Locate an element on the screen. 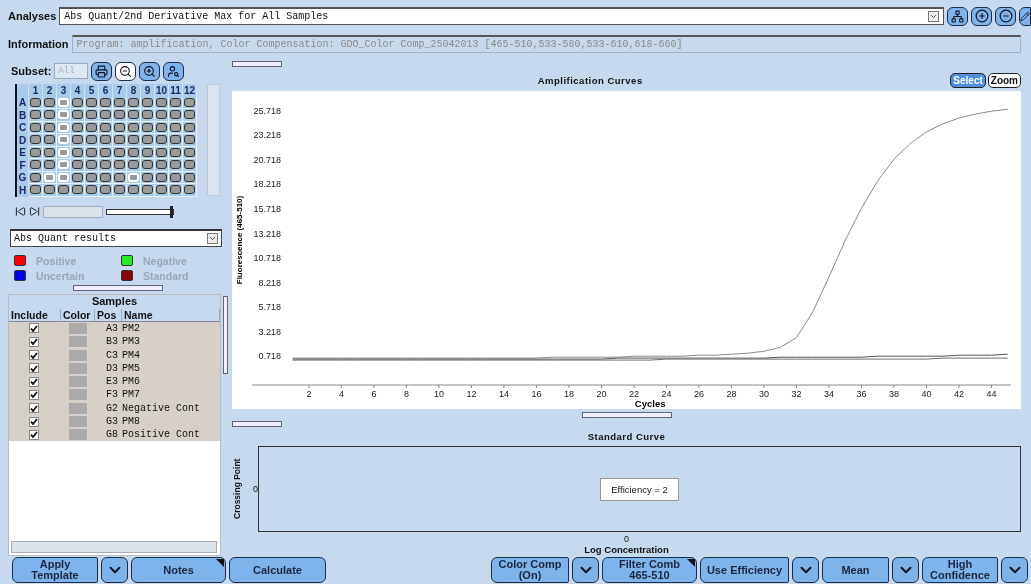 This screenshot has width=1031, height=584. column-header: 6 is located at coordinates (106, 90).